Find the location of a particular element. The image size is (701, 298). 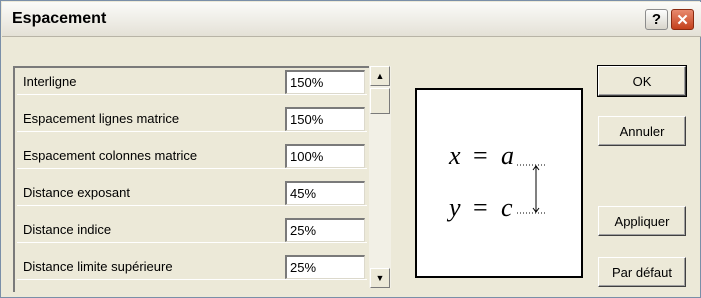

formula-var-c: c is located at coordinates (507, 207).